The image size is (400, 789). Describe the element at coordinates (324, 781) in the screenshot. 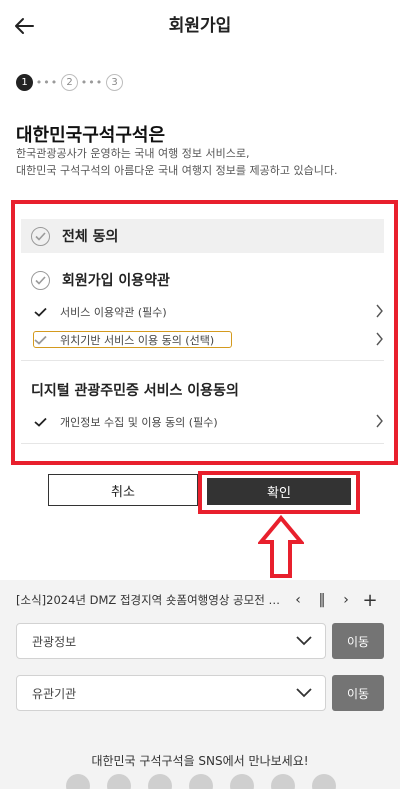

I see `tiktok-icon` at that location.